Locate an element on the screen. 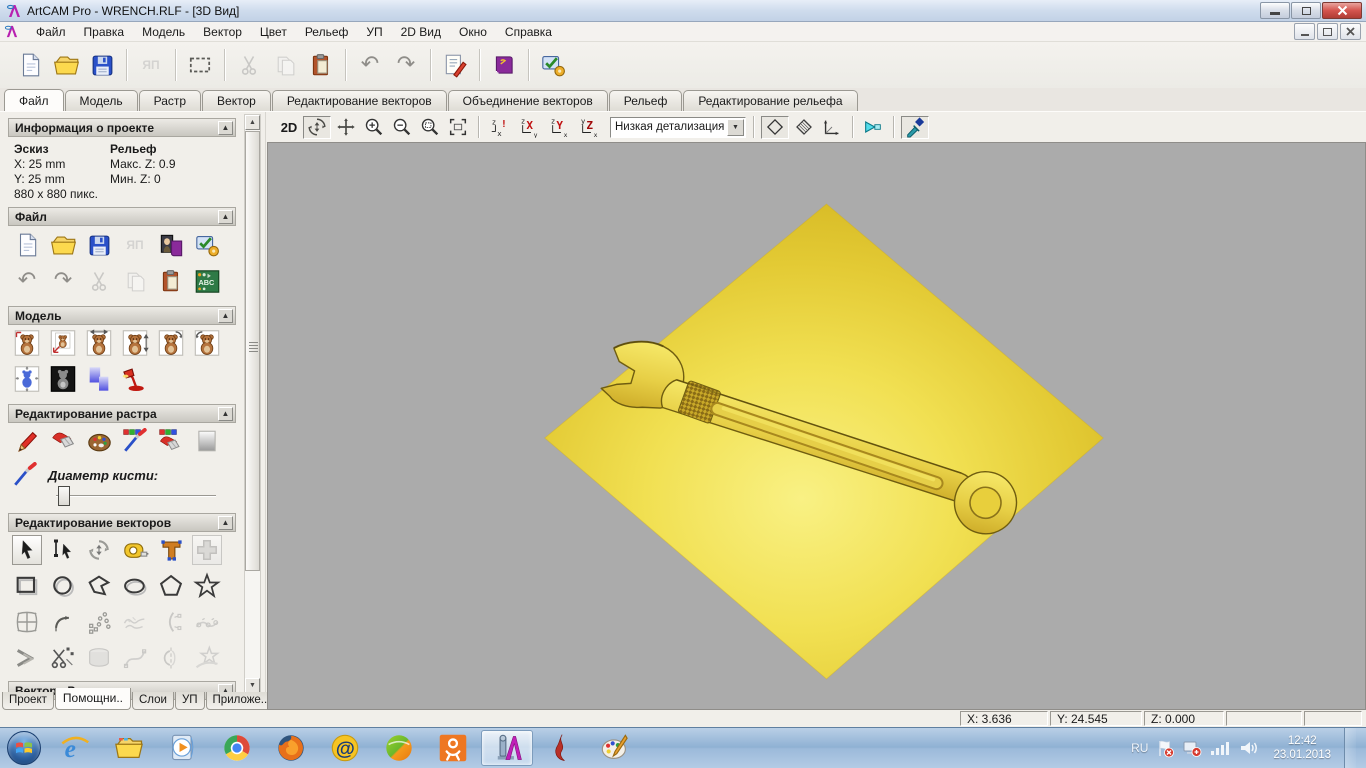 This screenshot has height=768, width=1366. menu-relief: Рельеф is located at coordinates (327, 32).